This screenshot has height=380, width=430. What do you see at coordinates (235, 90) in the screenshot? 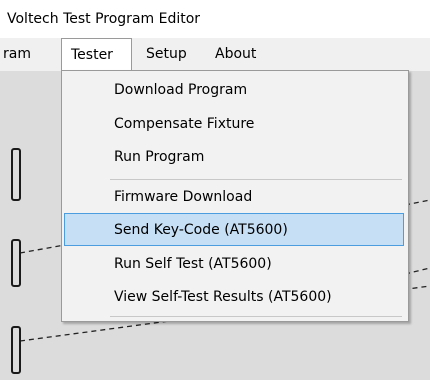
I see `menu-item-download-program: Download Program` at bounding box center [235, 90].